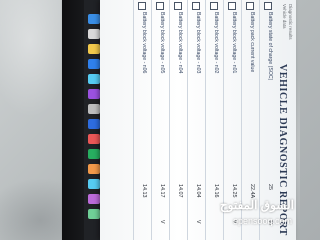 This screenshot has width=320, height=240. What do you see at coordinates (94, 19) in the screenshot?
I see `start-icon` at bounding box center [94, 19].